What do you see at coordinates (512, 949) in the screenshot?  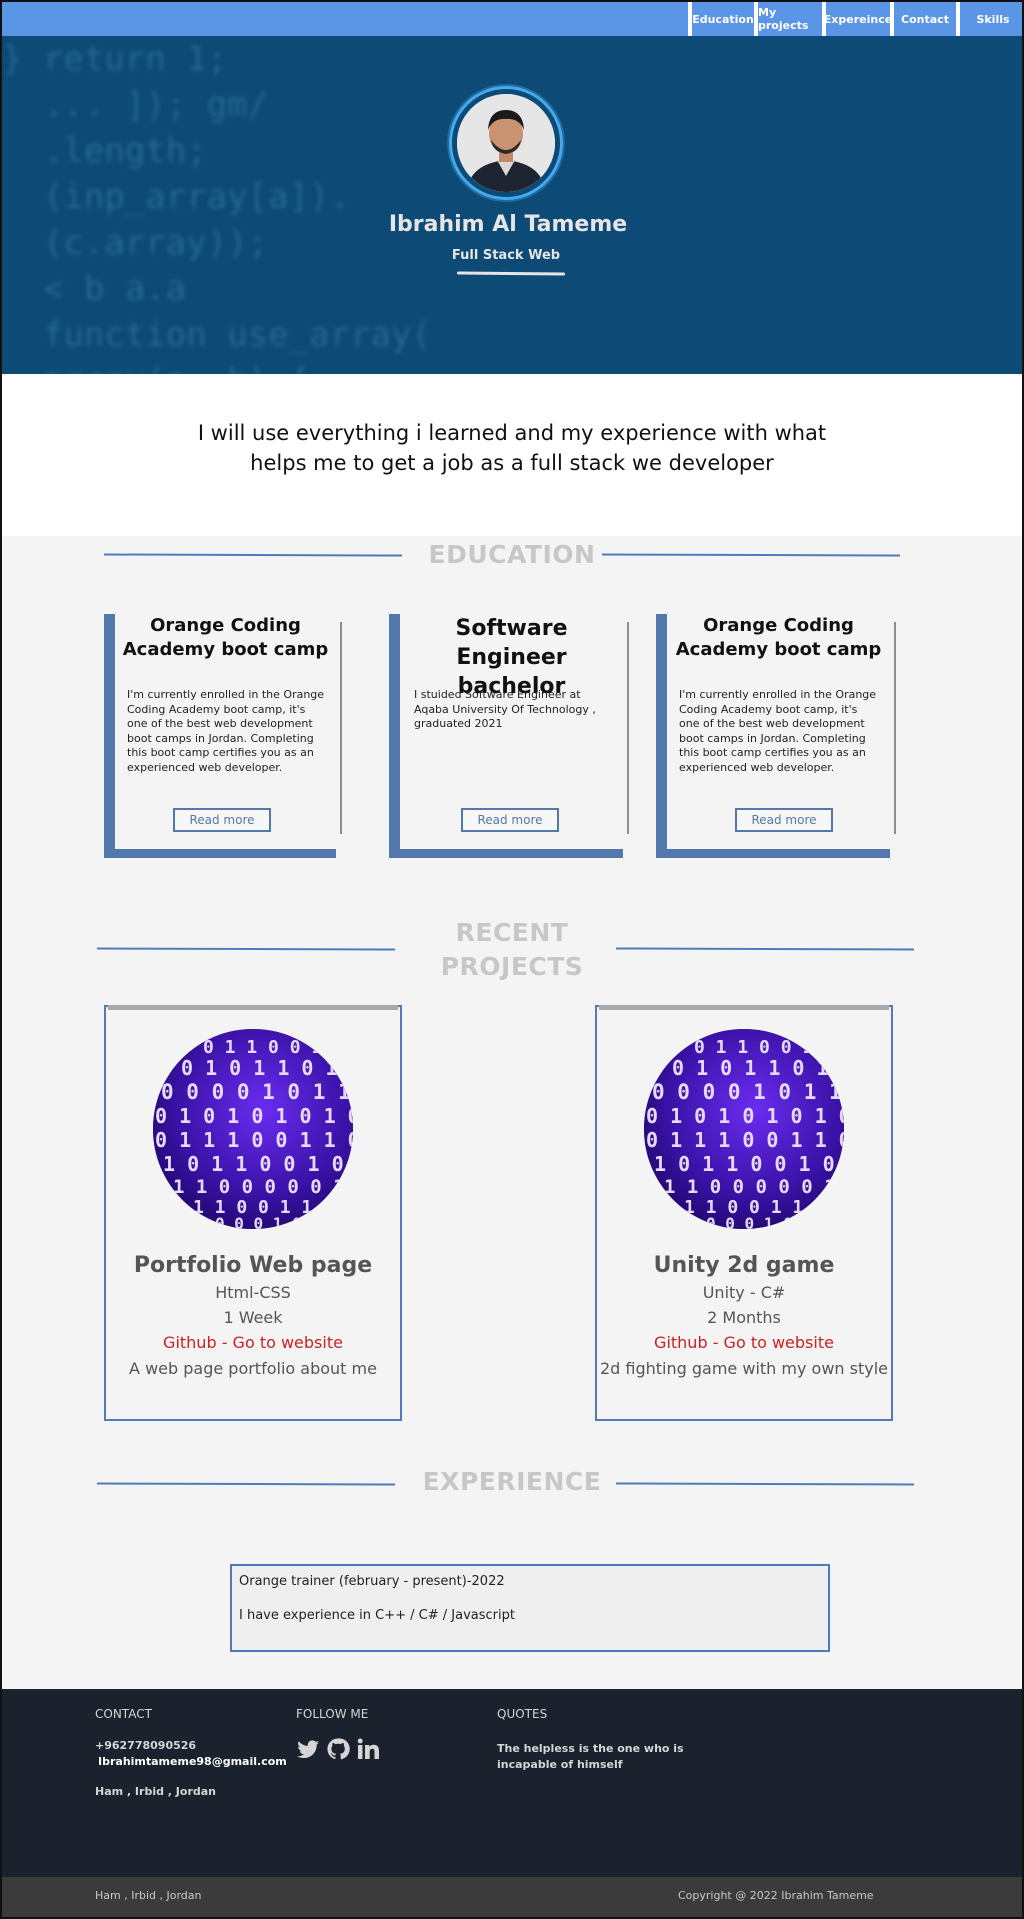 I see `projects-title: RECENT PROJECTS` at bounding box center [512, 949].